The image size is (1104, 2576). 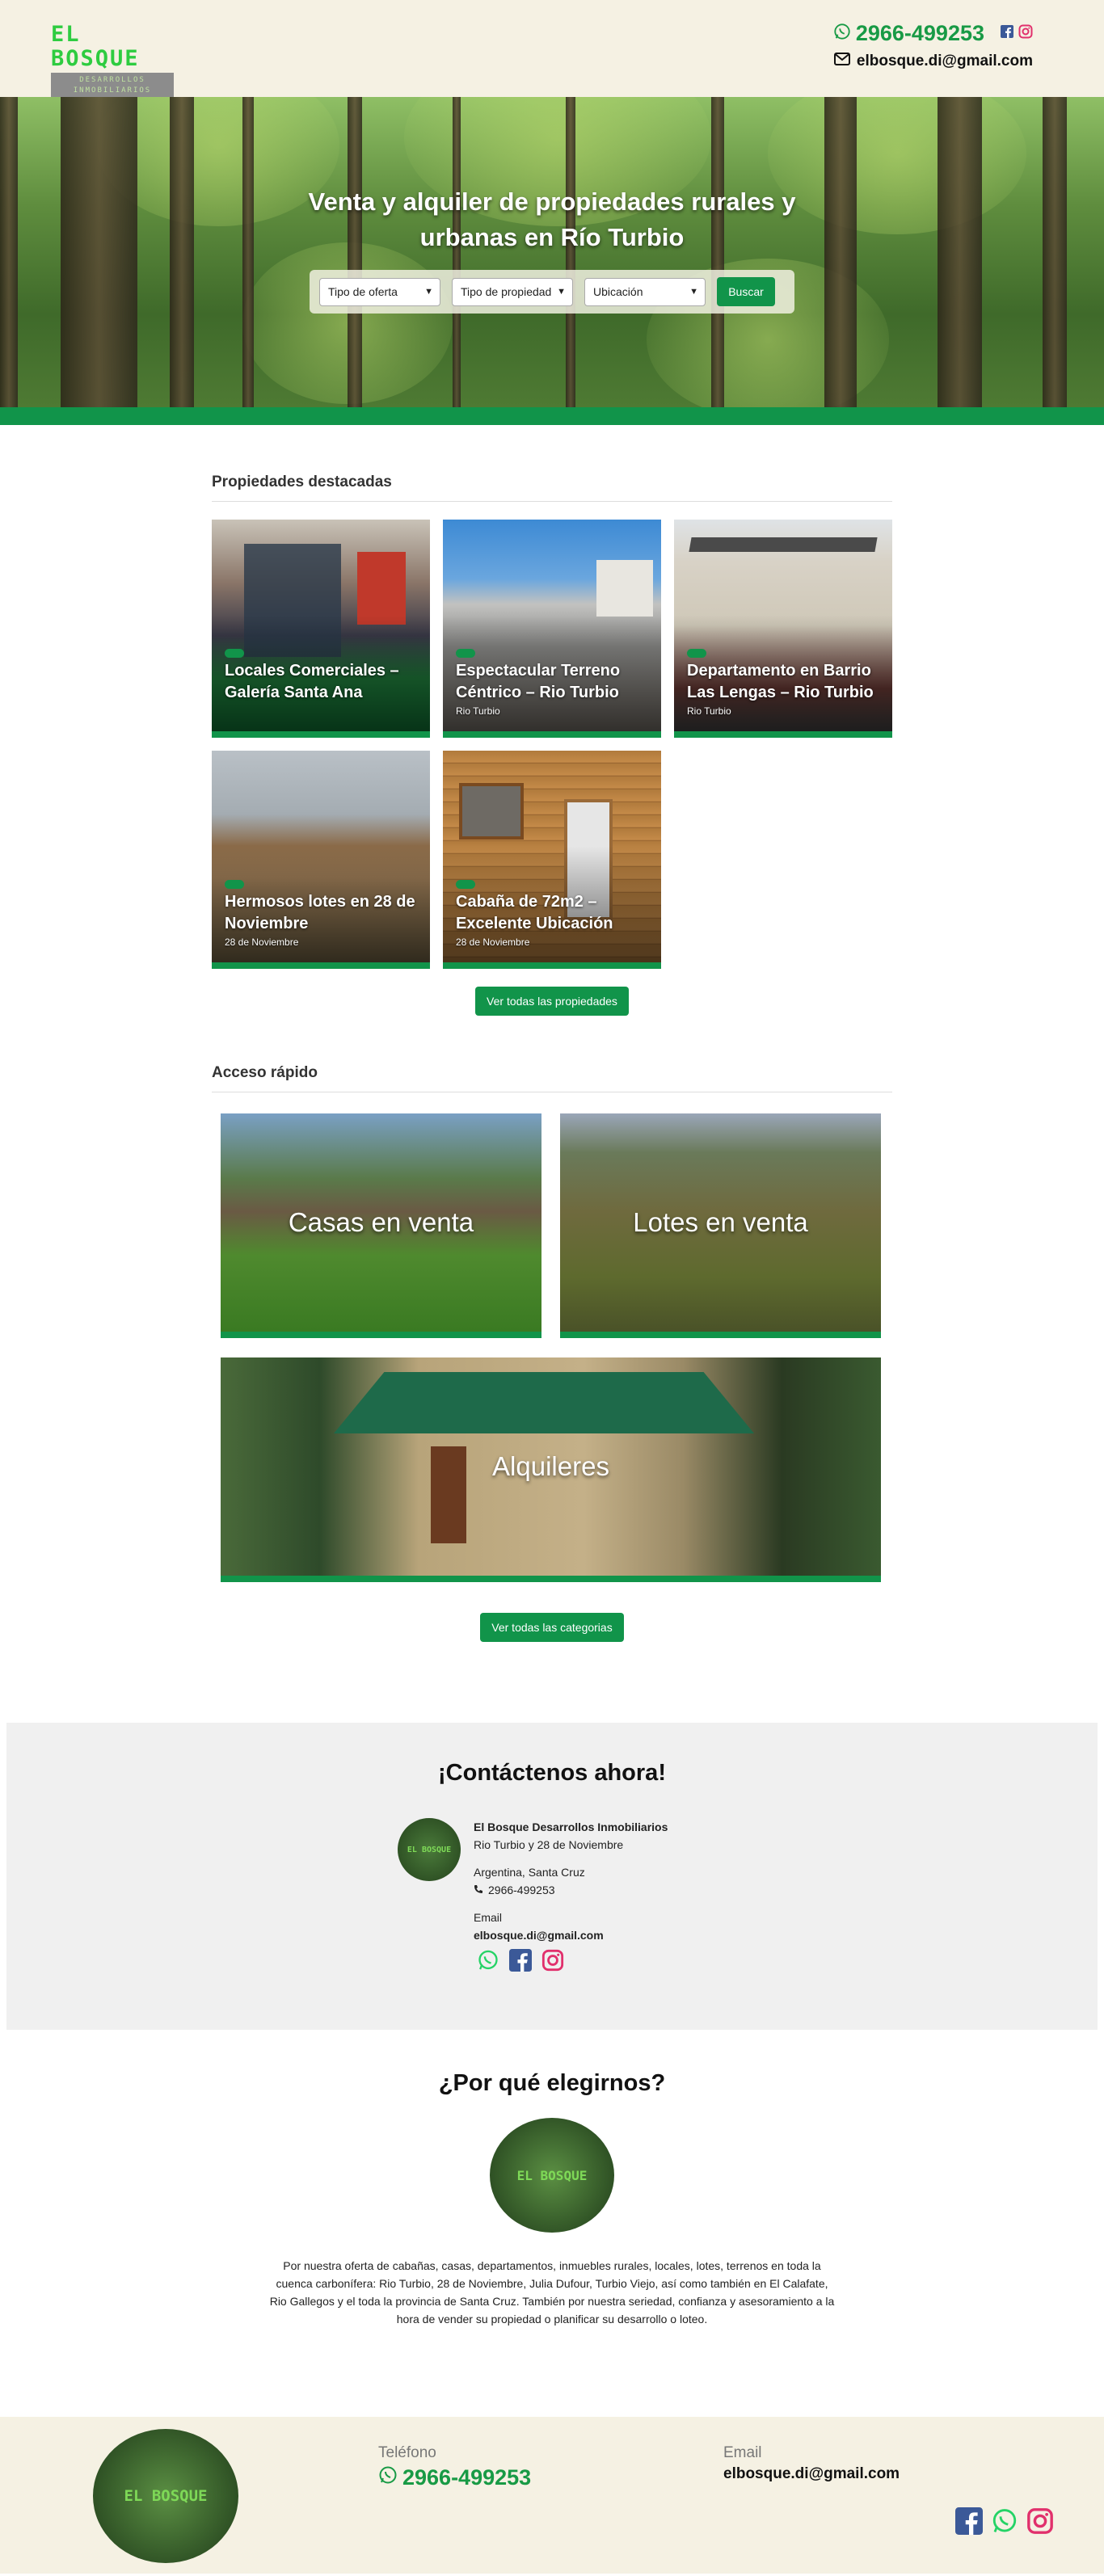 I want to click on footer-phone-label: Teléfono, so click(x=407, y=2452).